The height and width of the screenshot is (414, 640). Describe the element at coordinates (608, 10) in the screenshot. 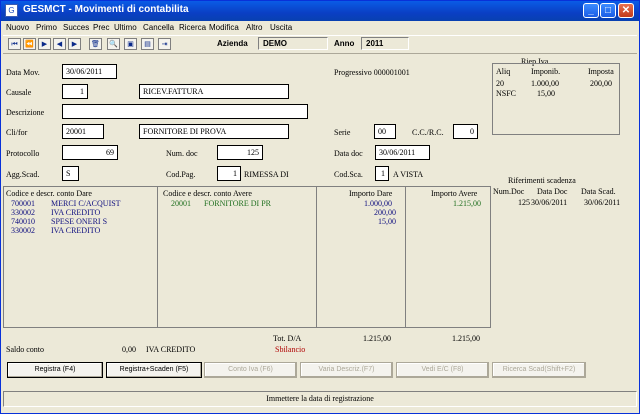

I see `maximize-button: □` at that location.